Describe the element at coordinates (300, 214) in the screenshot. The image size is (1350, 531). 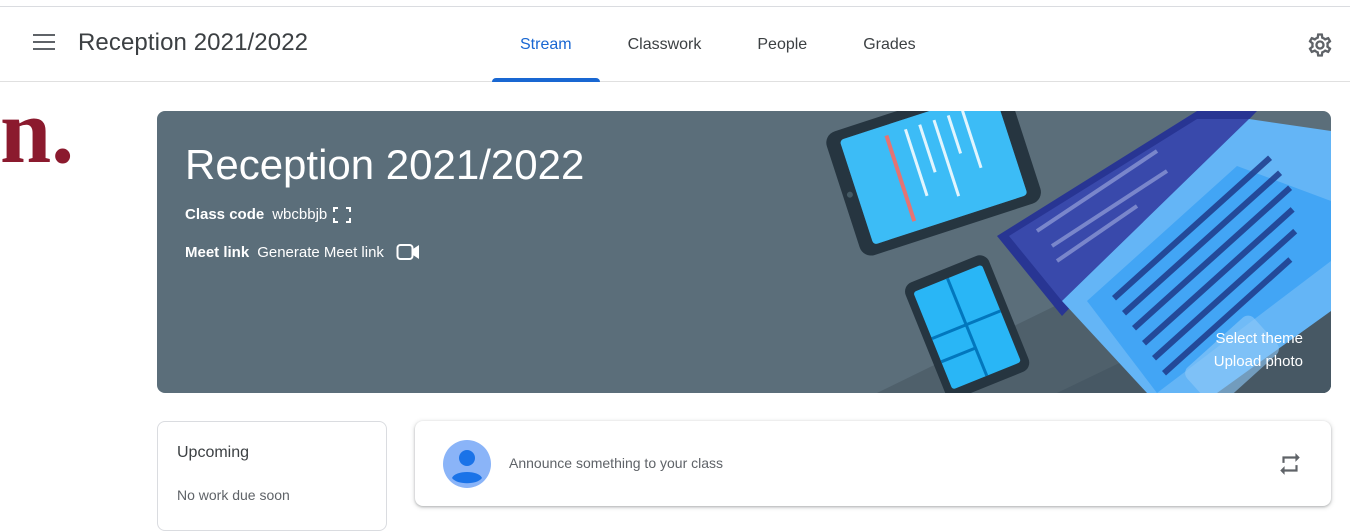
I see `class-code-value: wbcbbjb` at that location.